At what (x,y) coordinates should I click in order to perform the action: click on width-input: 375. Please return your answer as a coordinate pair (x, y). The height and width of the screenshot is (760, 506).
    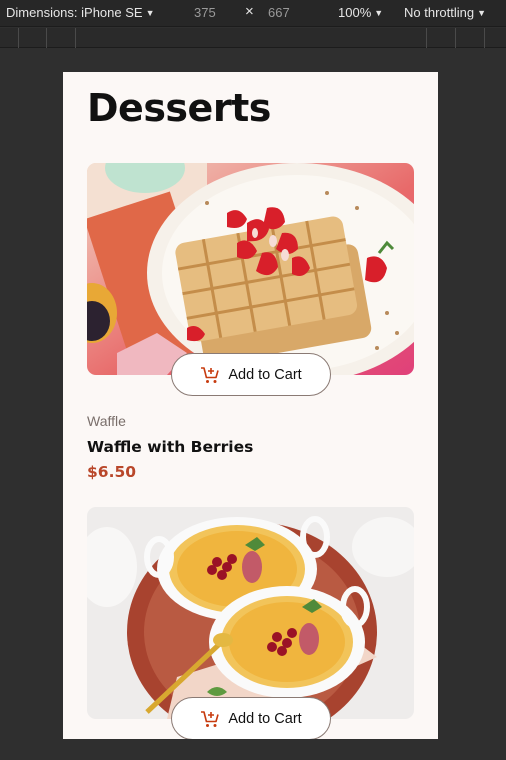
    Looking at the image, I should click on (205, 12).